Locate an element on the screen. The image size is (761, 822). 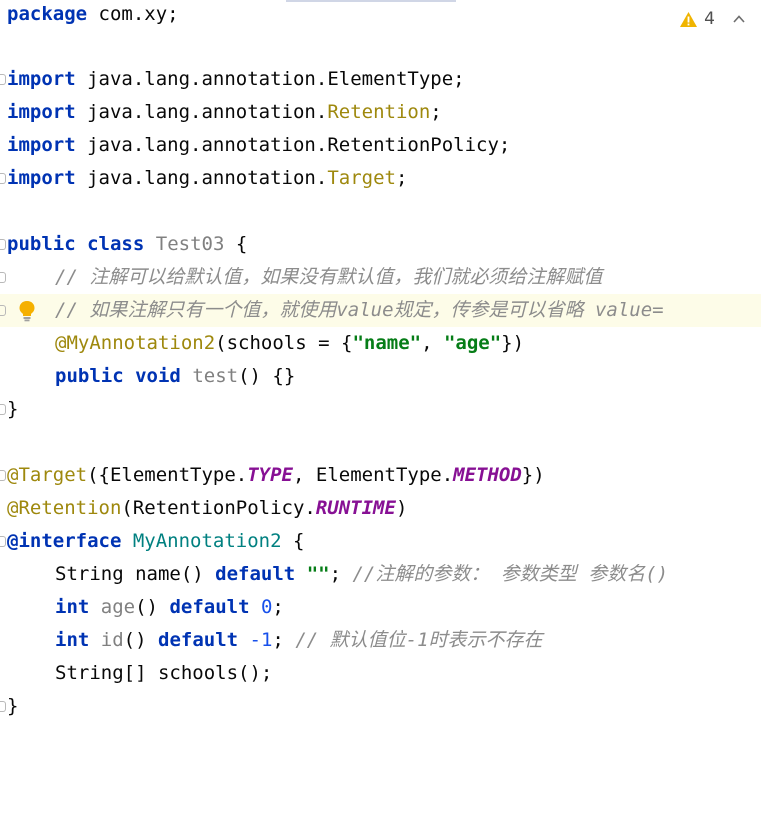
code-line-current: // 如果注解只有一个值，就使用value规定，传参是可以省略 value= is located at coordinates (380, 310).